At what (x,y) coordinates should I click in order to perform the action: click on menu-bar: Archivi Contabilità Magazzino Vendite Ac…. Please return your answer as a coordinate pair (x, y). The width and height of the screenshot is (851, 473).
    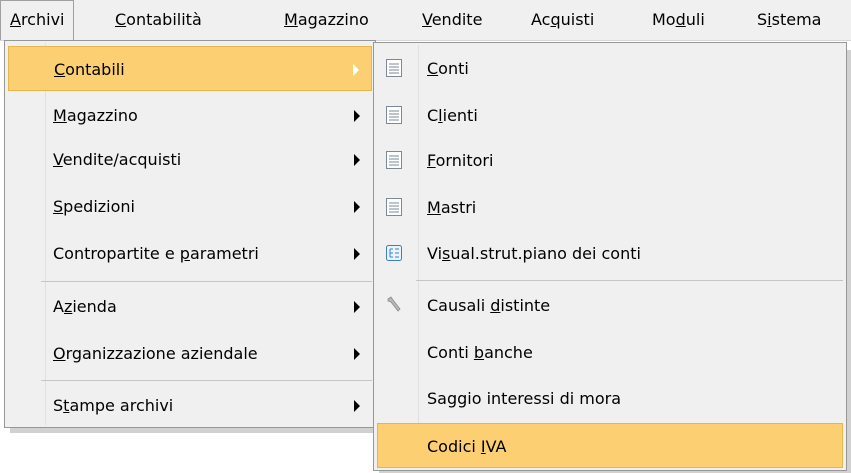
    Looking at the image, I should click on (425, 20).